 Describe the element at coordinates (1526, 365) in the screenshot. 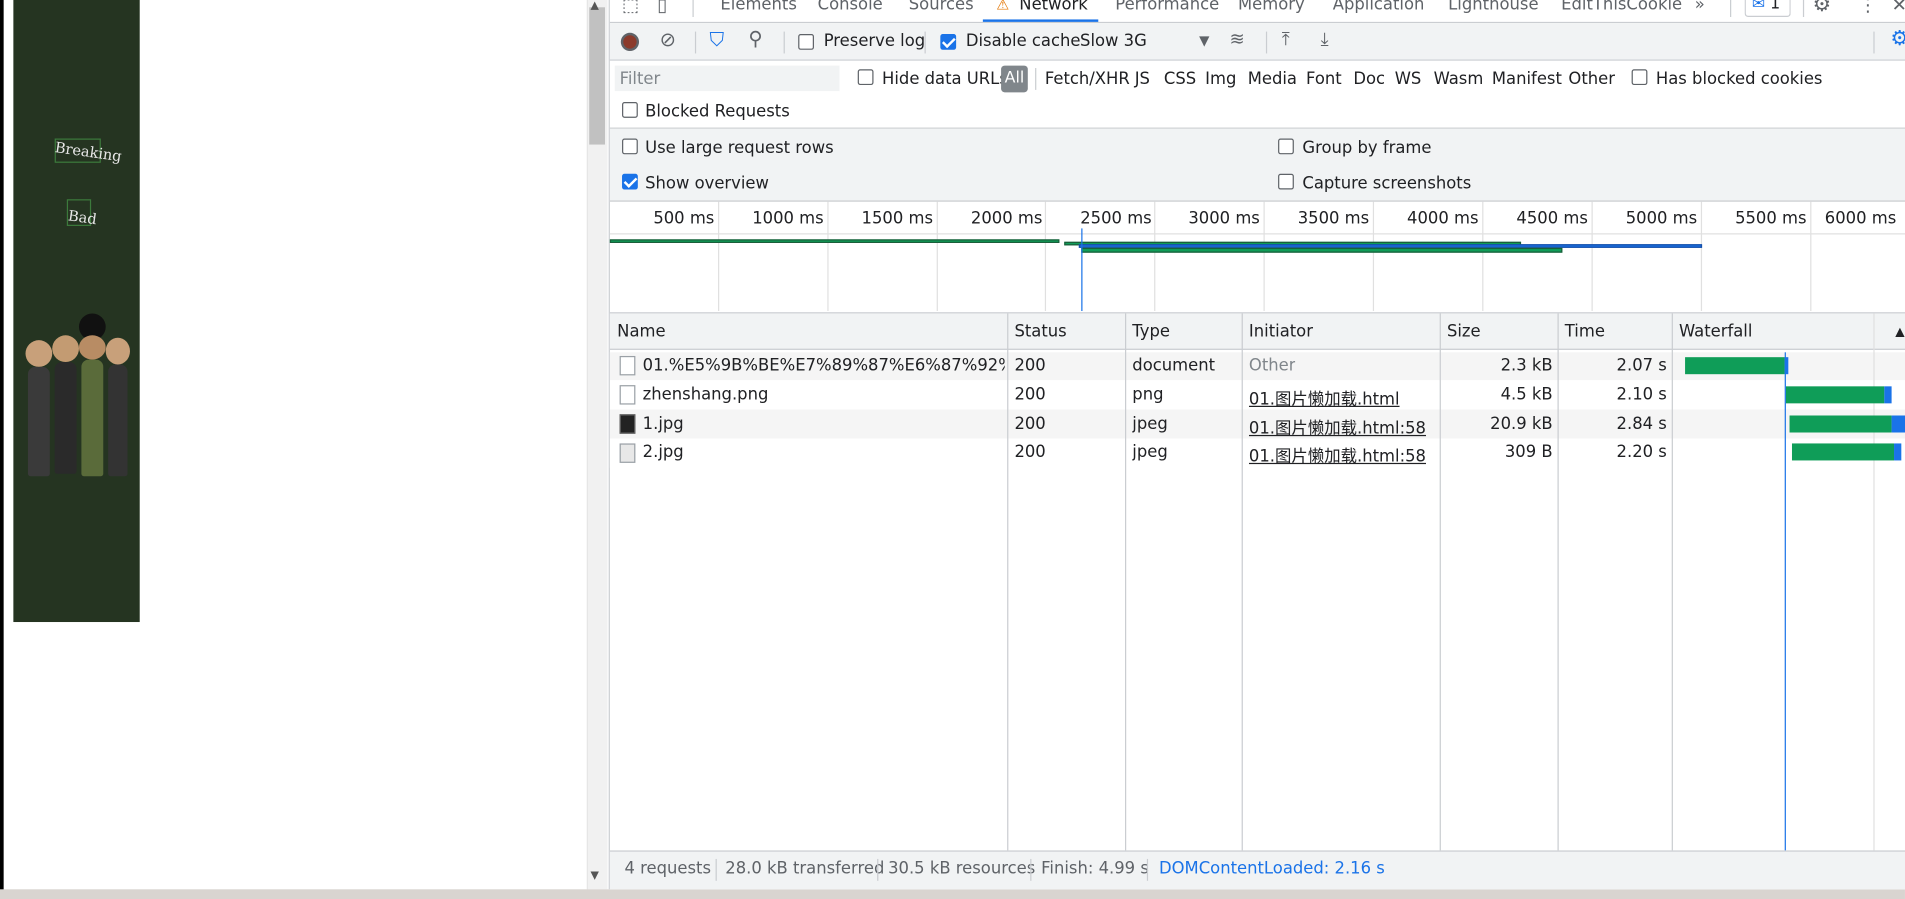

I see `request-size: 2.3 kB` at that location.